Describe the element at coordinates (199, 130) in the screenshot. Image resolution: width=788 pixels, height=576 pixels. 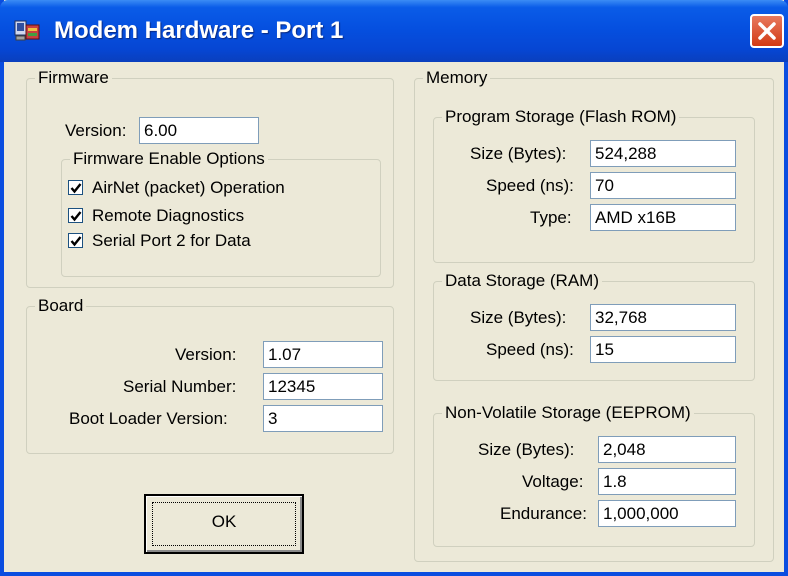
I see `firmware-version-field: 6.00` at that location.